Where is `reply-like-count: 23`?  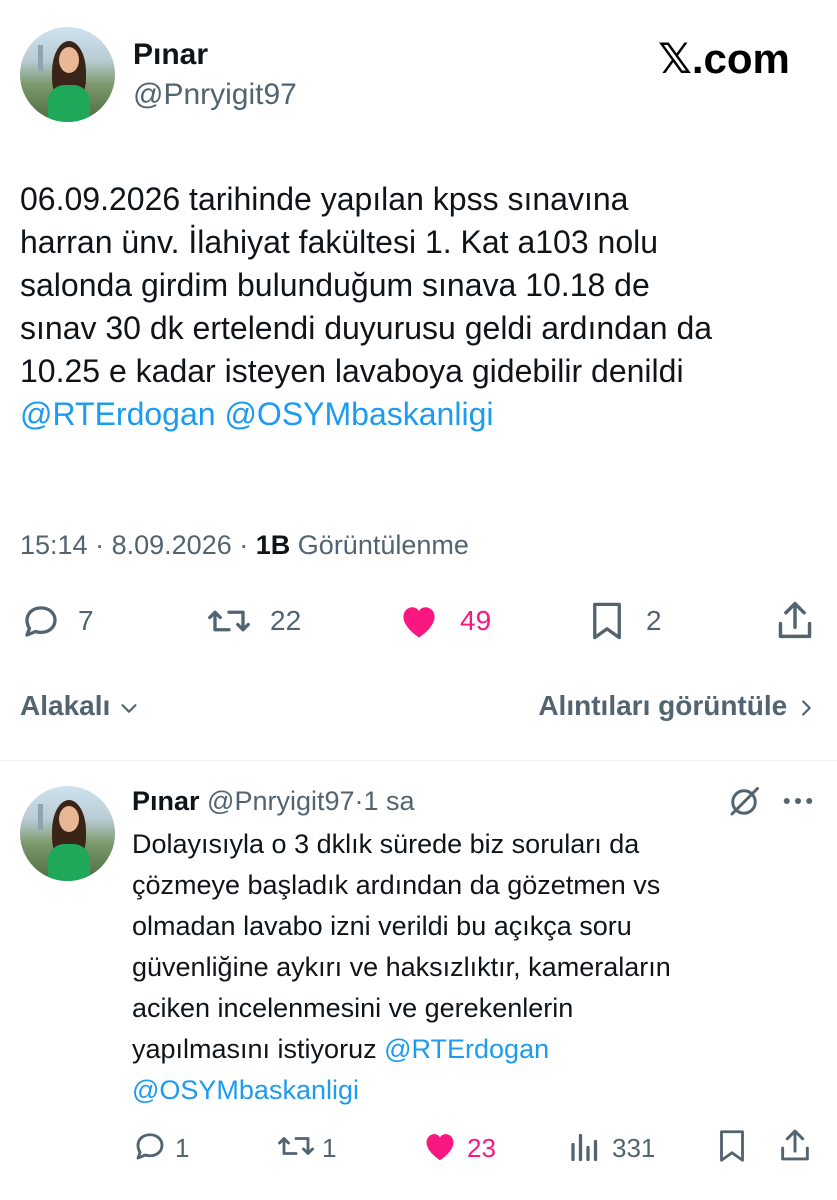 reply-like-count: 23 is located at coordinates (481, 1148).